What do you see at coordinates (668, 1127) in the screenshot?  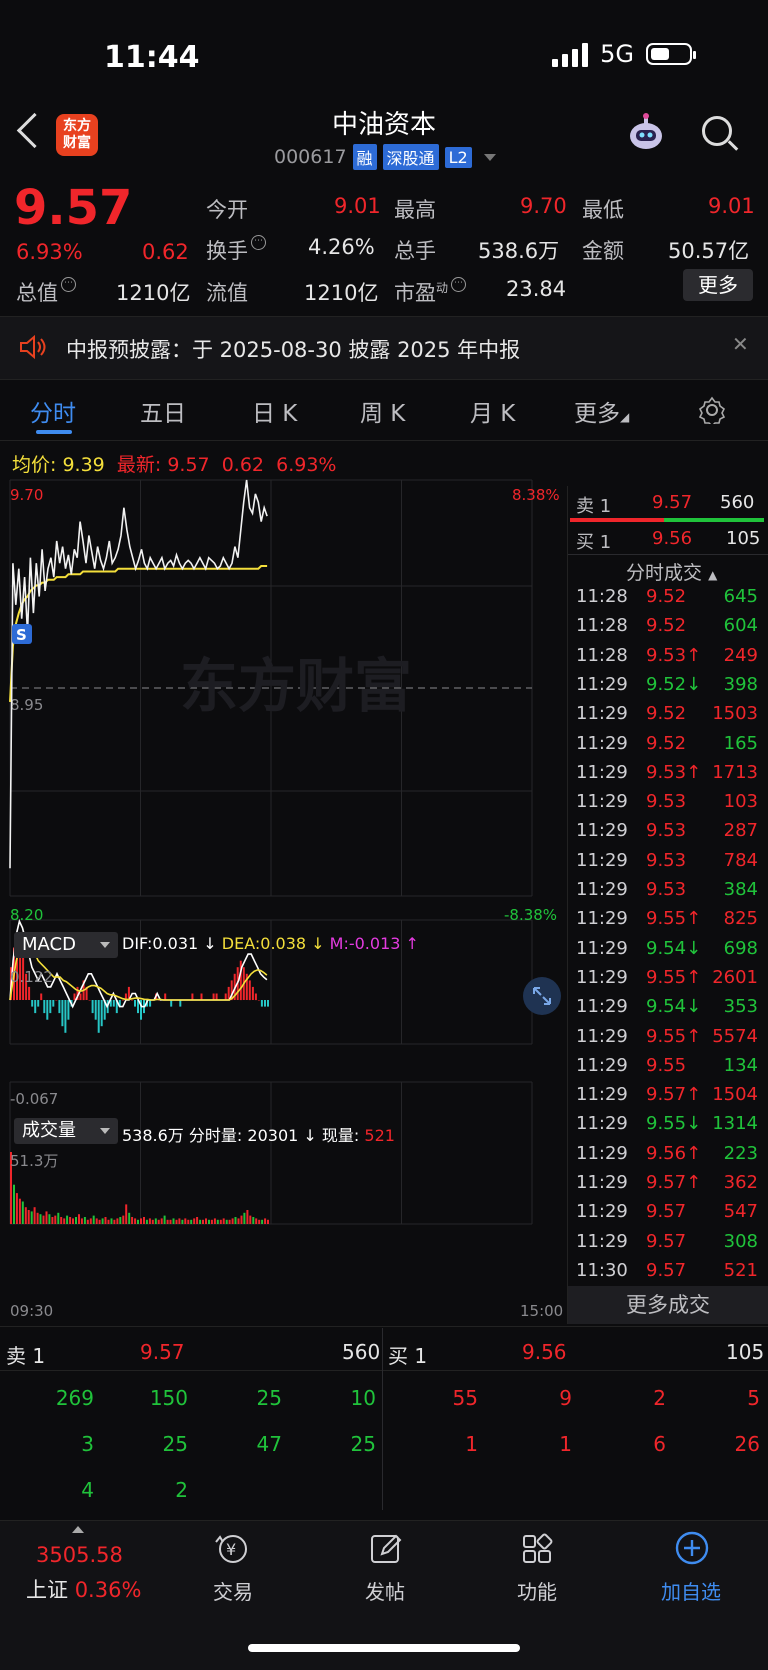 I see `tick-row: 11:29 9.55↓ 1314` at bounding box center [668, 1127].